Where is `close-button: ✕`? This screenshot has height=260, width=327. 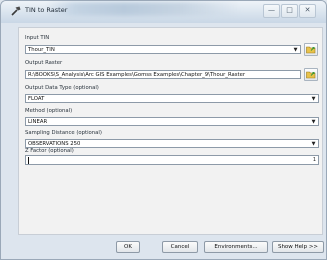
close-button: ✕ is located at coordinates (307, 11).